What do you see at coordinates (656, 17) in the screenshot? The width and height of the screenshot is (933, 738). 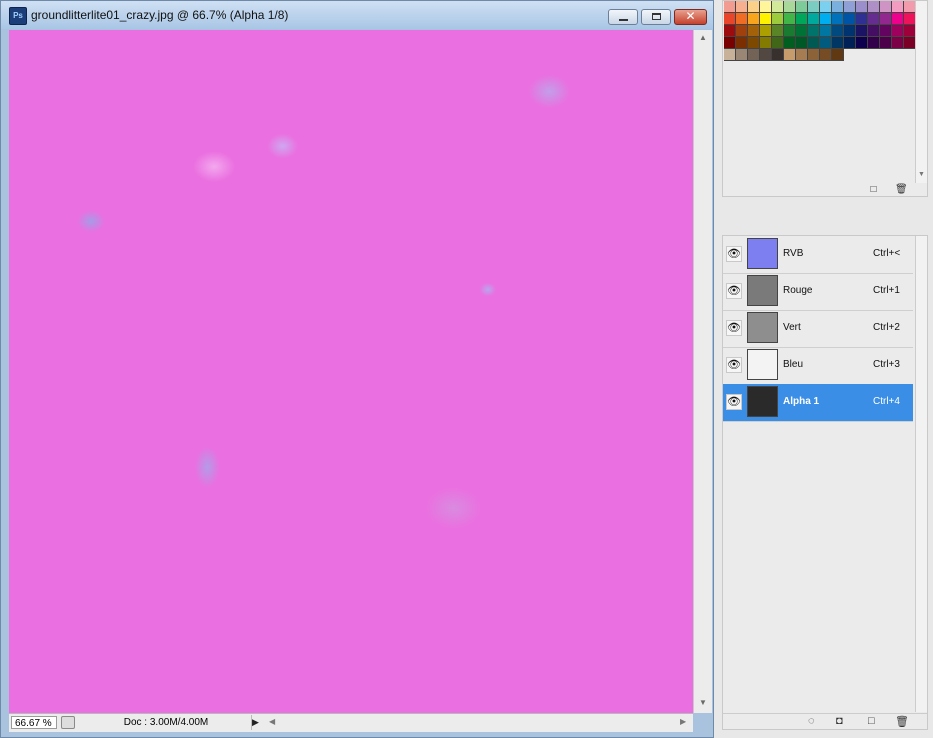 I see `maximize-button` at bounding box center [656, 17].